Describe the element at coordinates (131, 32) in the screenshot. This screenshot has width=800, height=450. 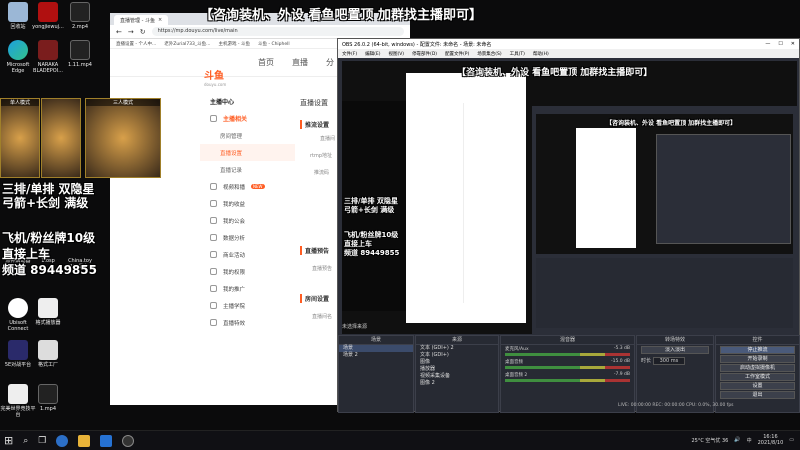
I see `forward-icon: →` at that location.